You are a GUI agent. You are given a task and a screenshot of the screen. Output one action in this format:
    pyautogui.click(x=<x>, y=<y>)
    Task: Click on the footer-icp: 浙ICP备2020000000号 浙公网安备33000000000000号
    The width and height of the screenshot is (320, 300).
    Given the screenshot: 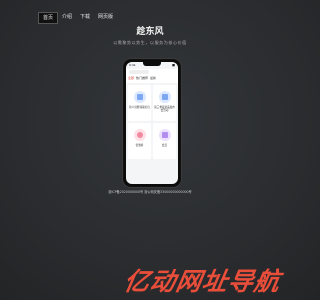 What is the action you would take?
    pyautogui.click(x=150, y=191)
    